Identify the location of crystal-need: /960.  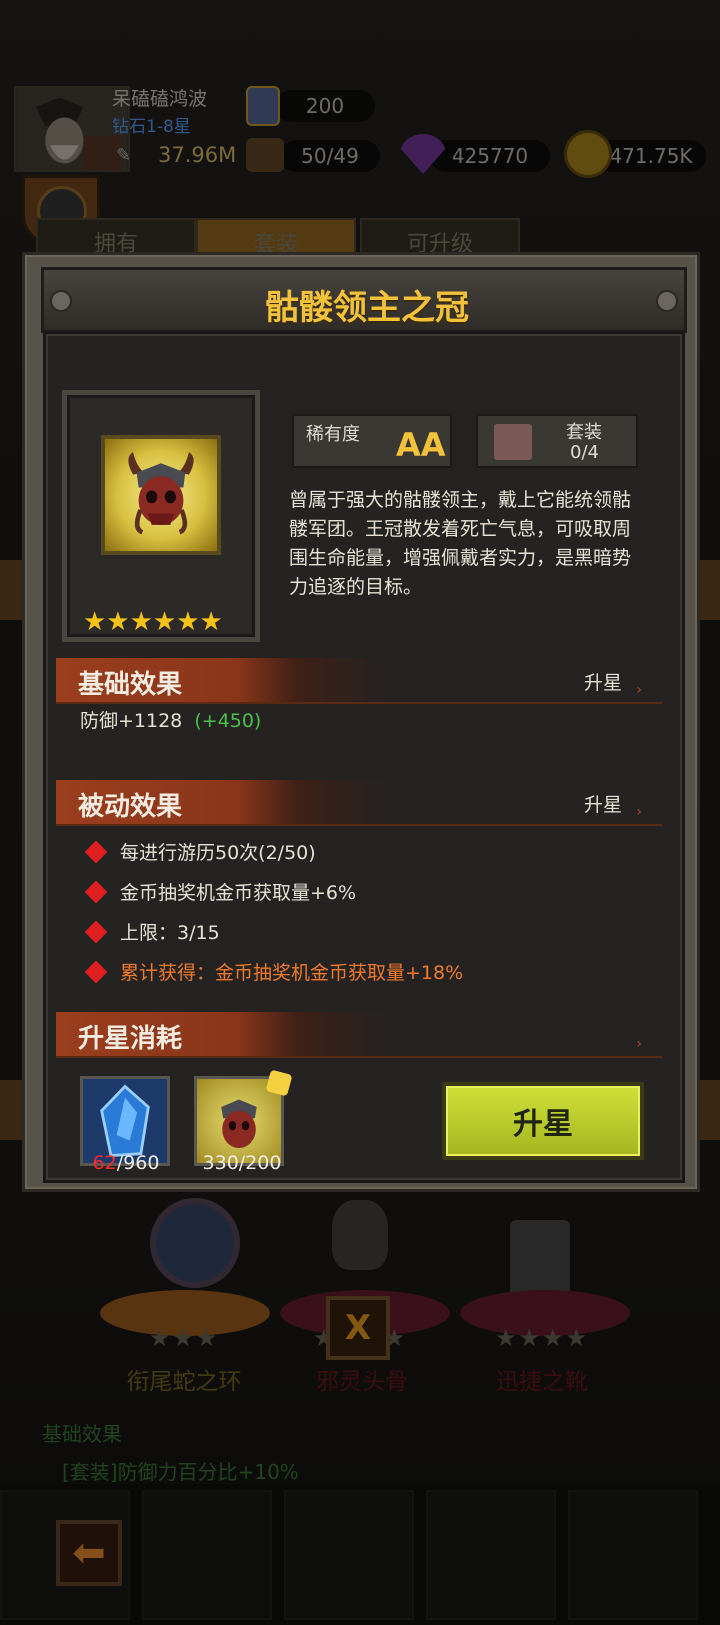
(138, 1163).